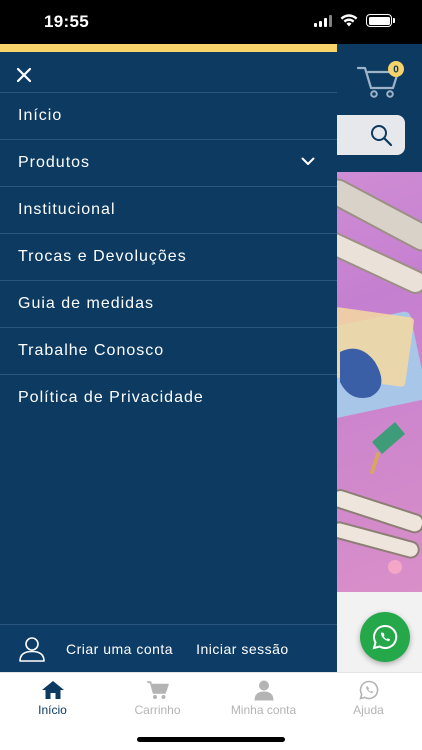  I want to click on cart-icon: 0, so click(381, 80).